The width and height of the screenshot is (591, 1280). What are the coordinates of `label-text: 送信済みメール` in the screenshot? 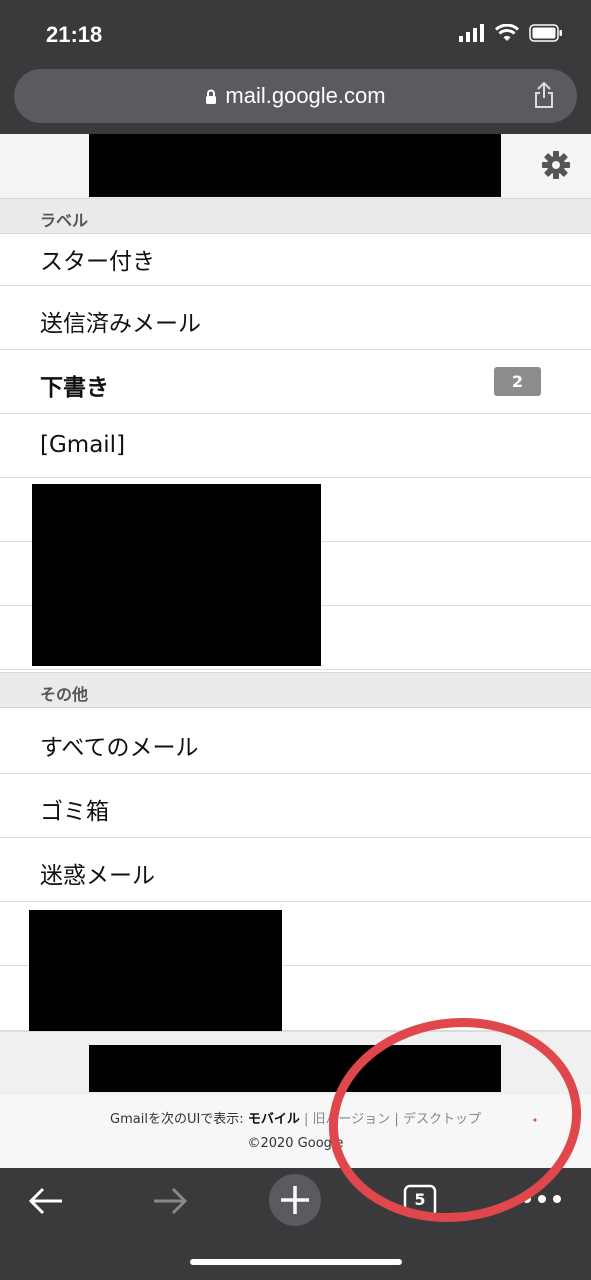 It's located at (120, 324).